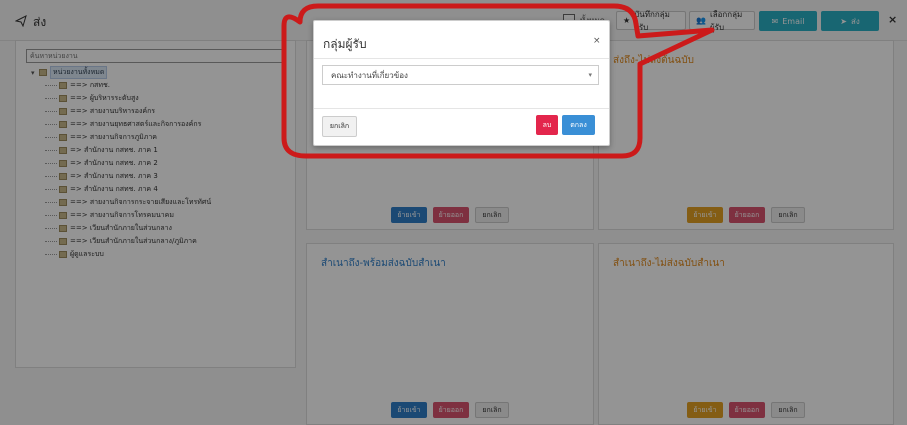 The image size is (907, 425). What do you see at coordinates (547, 125) in the screenshot?
I see `modal-delete-button: ลบ` at bounding box center [547, 125].